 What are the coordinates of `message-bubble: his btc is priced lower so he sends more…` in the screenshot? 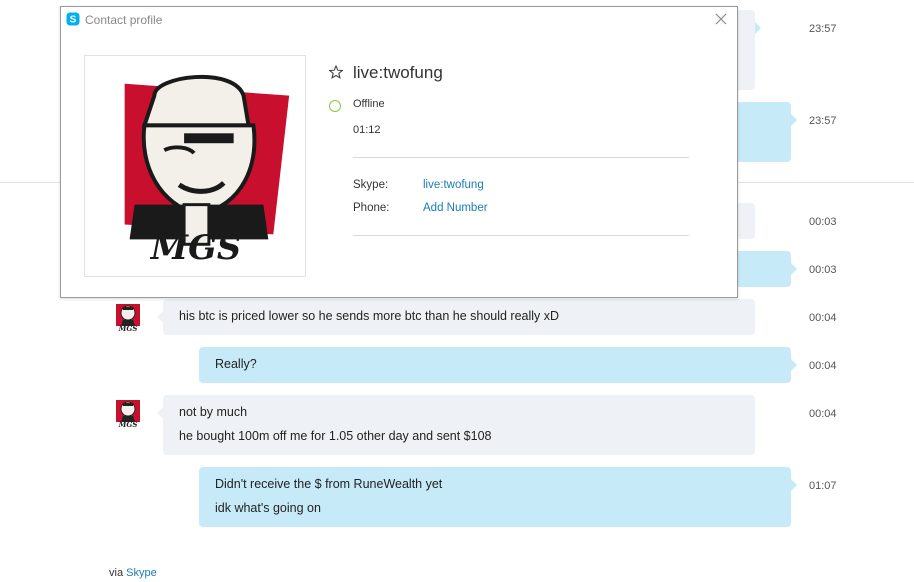 It's located at (456, 317).